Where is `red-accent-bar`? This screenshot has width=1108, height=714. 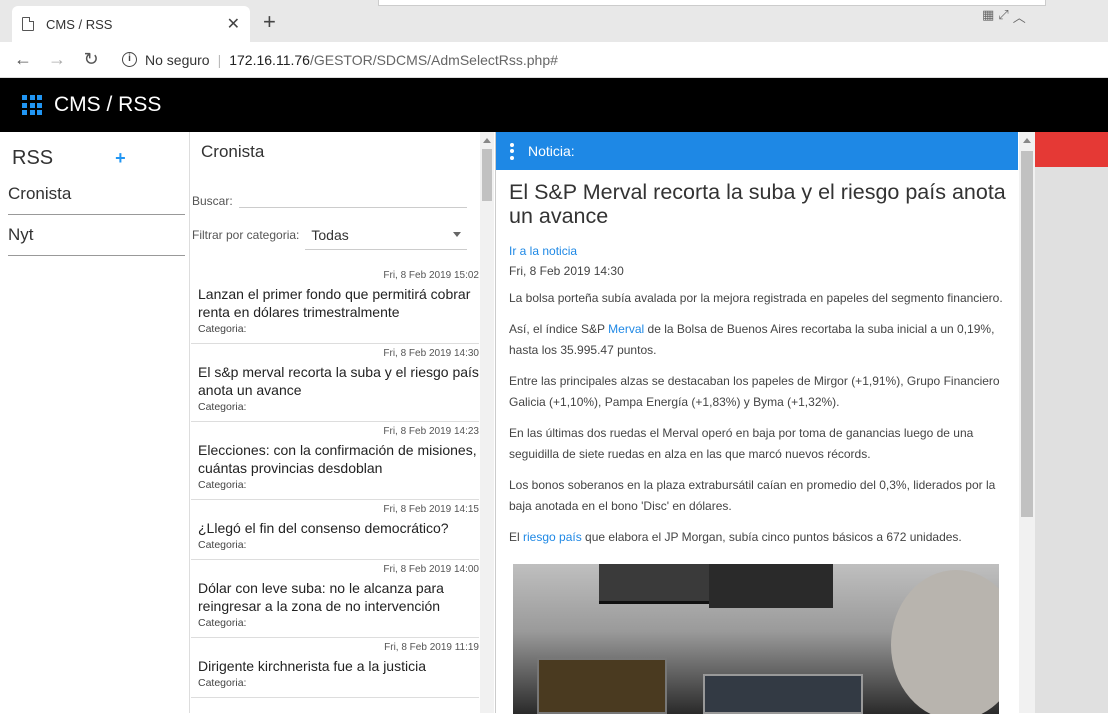 red-accent-bar is located at coordinates (1071, 149).